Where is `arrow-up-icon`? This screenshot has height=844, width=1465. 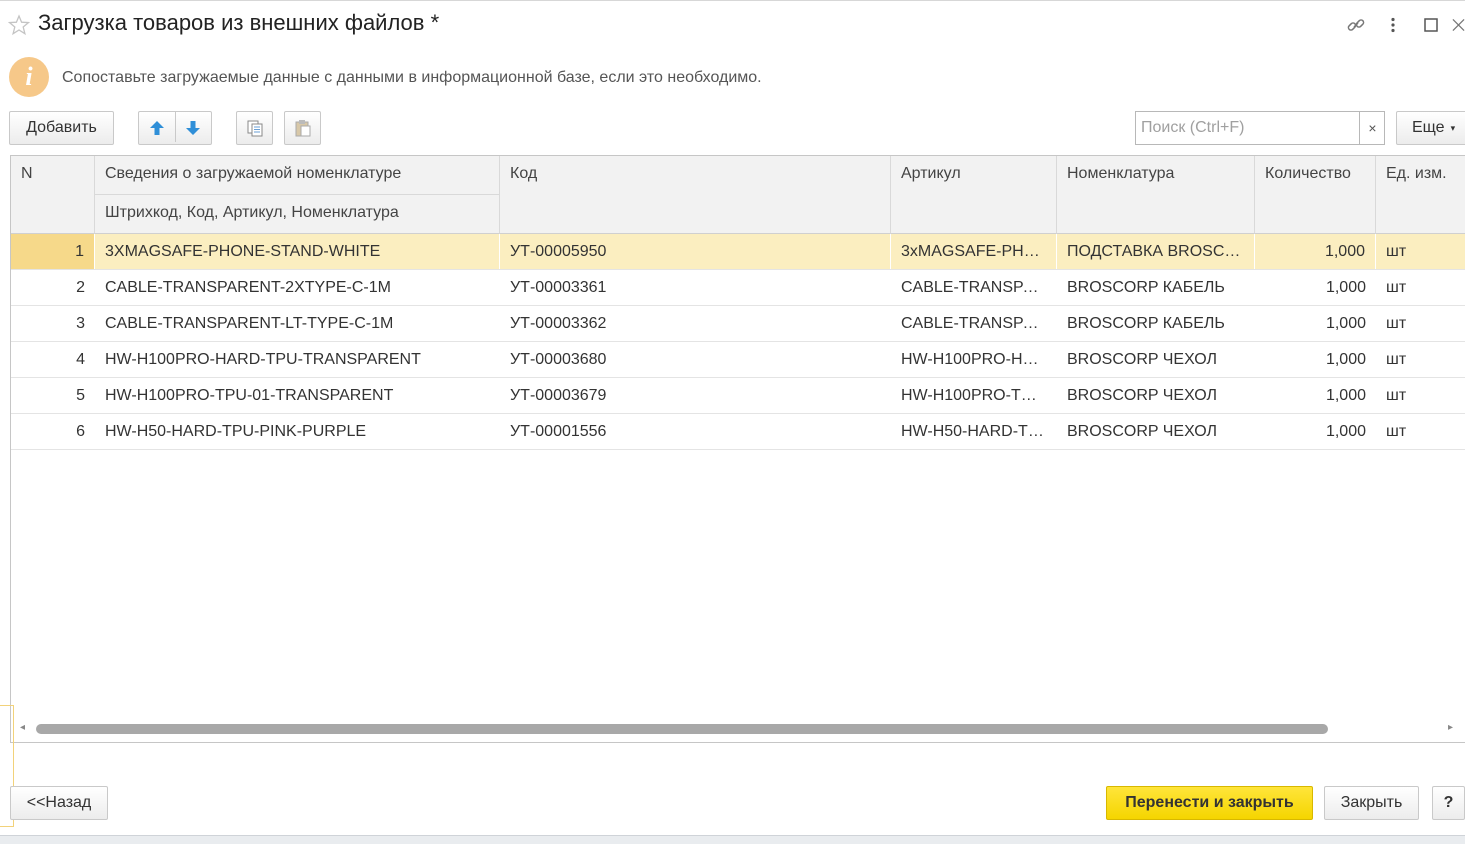
arrow-up-icon is located at coordinates (157, 128).